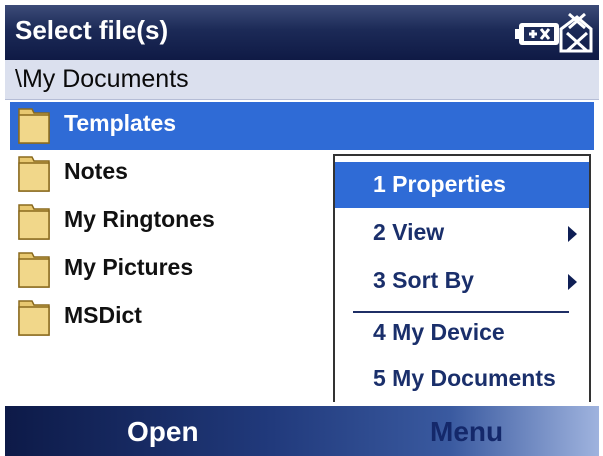 The width and height of the screenshot is (603, 456). I want to click on menu-item-properties: 1 Properties, so click(462, 185).